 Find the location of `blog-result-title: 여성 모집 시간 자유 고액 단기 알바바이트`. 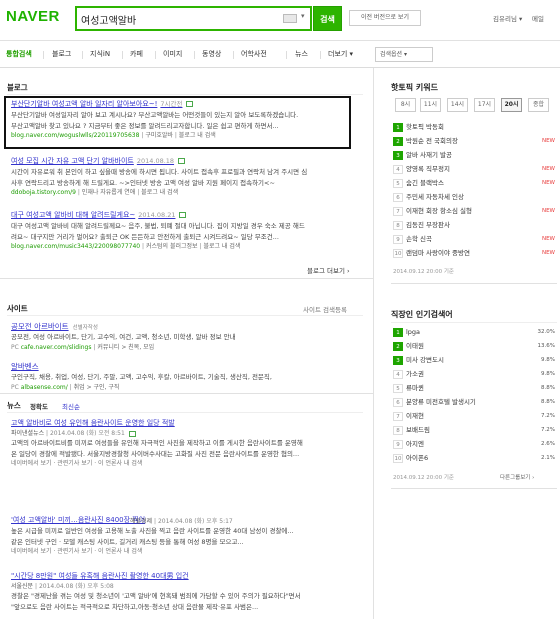

blog-result-title: 여성 모집 시간 자유 고액 단기 알바바이트 is located at coordinates (72, 161).